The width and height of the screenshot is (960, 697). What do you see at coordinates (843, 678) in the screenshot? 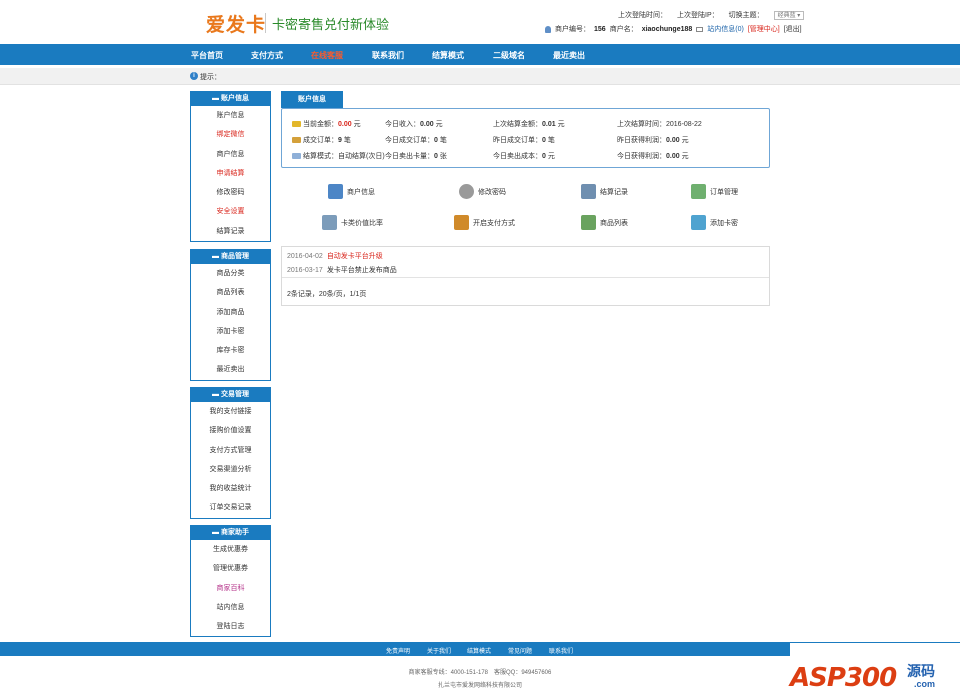
I see `watermark-text: ASP300` at bounding box center [843, 678].